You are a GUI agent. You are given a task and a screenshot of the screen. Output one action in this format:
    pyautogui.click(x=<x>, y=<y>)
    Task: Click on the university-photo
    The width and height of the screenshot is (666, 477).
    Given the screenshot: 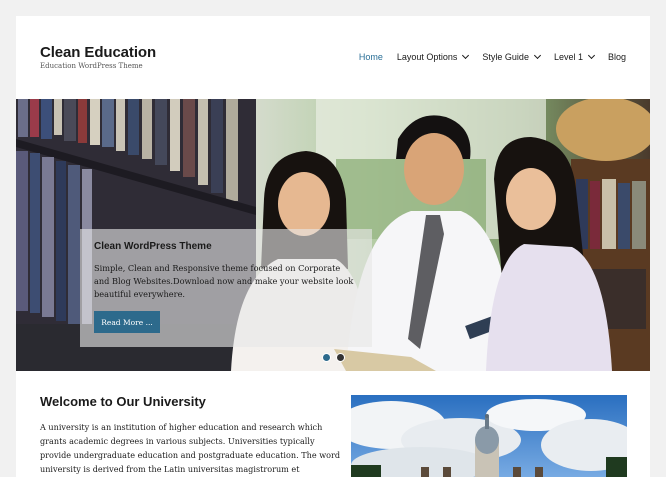 What is the action you would take?
    pyautogui.click(x=489, y=436)
    